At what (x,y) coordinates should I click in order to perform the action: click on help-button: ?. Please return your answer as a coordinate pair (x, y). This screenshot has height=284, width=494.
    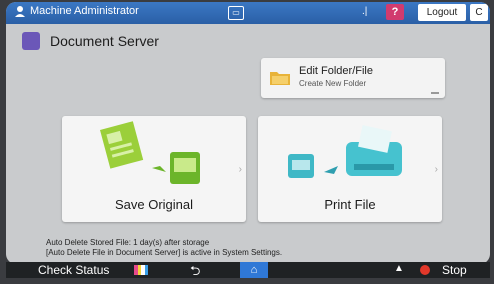
    Looking at the image, I should click on (395, 12).